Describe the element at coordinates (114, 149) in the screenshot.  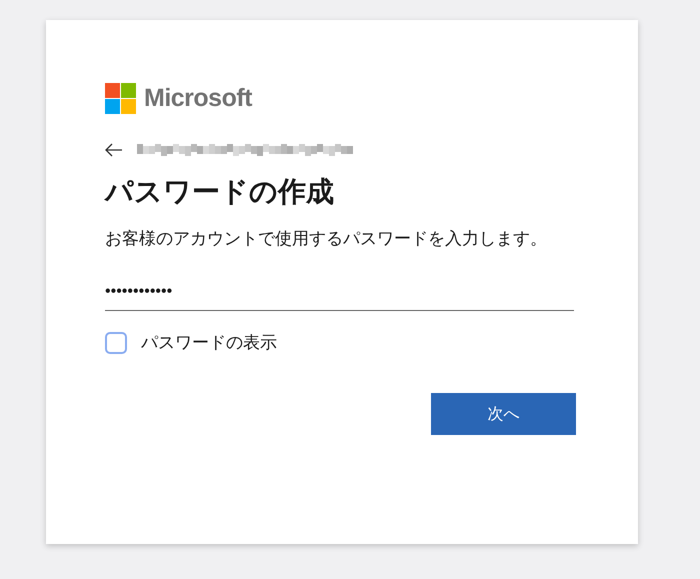
I see `back-arrow-icon` at that location.